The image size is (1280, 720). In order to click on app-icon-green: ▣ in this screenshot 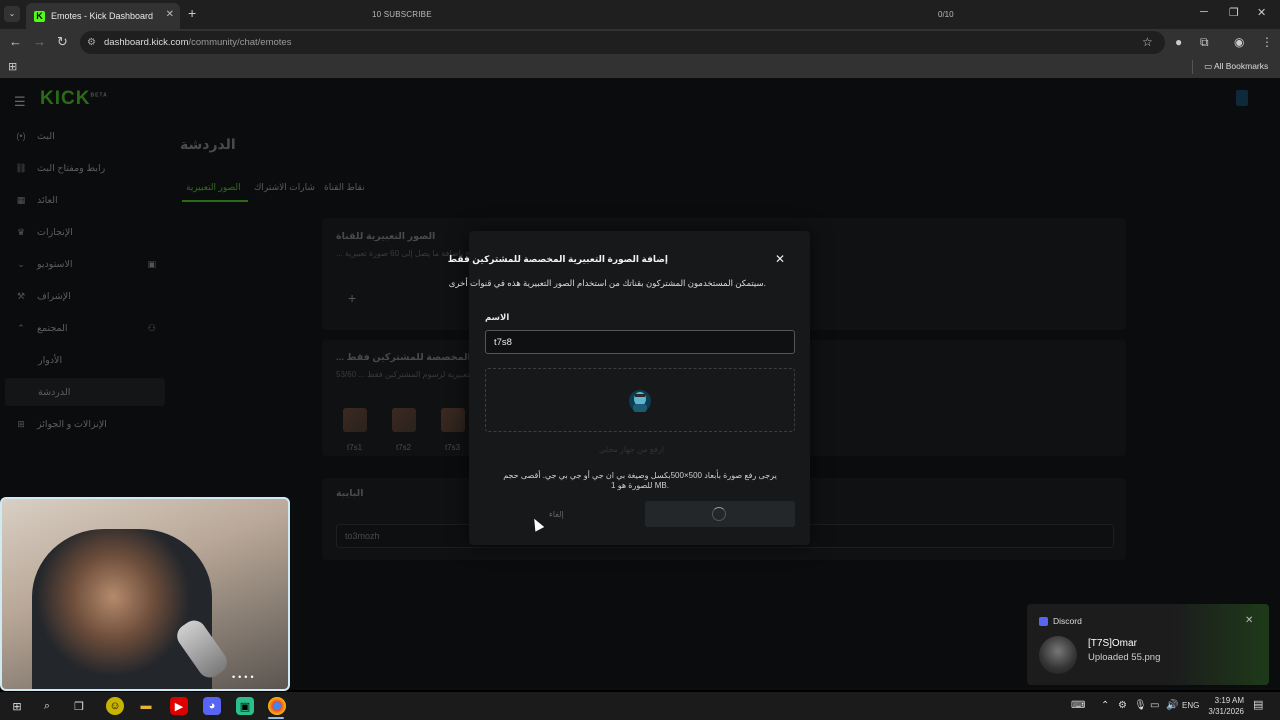, I will do `click(245, 706)`.